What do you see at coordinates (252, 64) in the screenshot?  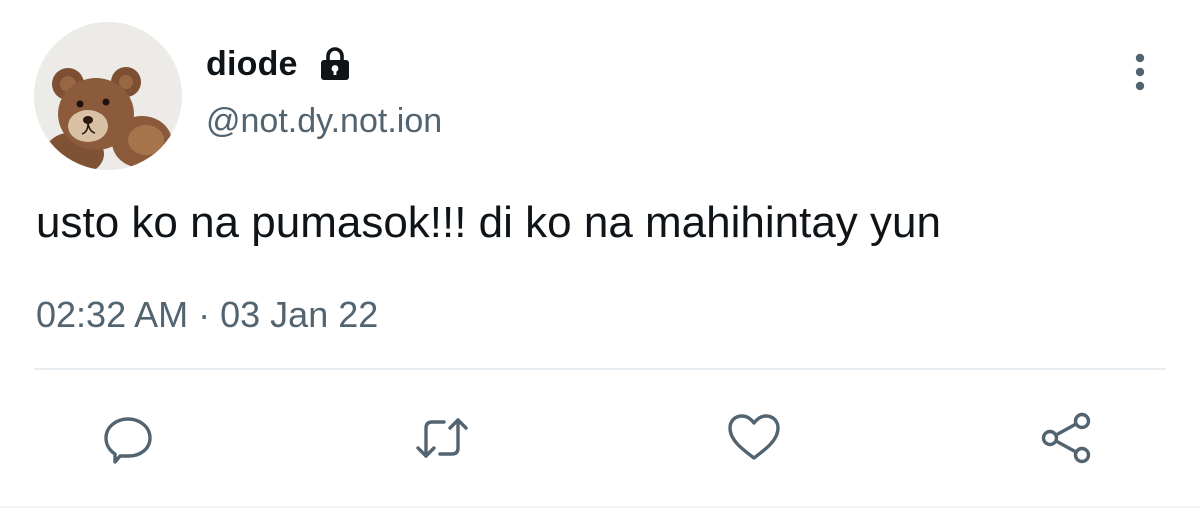 I see `display-name: diode` at bounding box center [252, 64].